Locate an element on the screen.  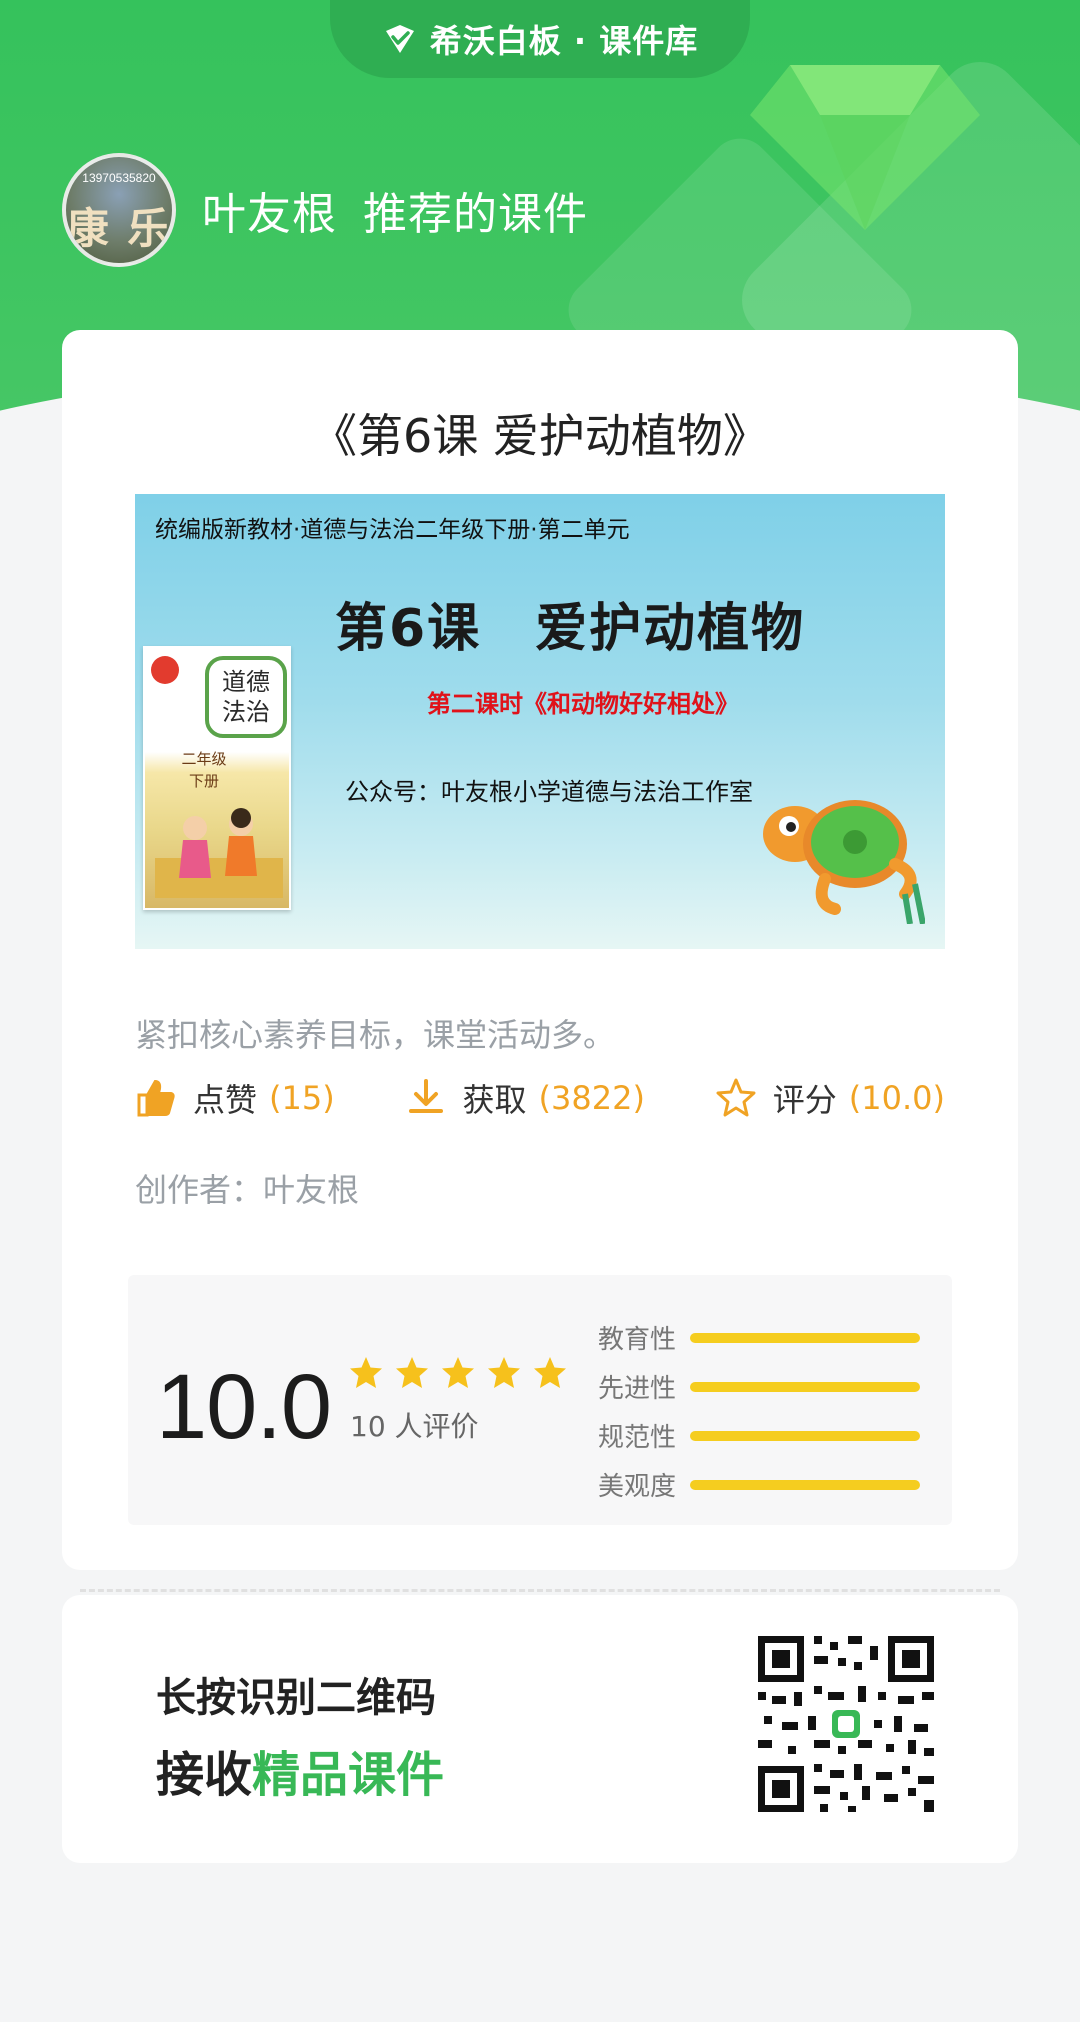
cover-series: 统编版新教材·道德与法治二年级下册·第二单元 is located at coordinates (392, 530).